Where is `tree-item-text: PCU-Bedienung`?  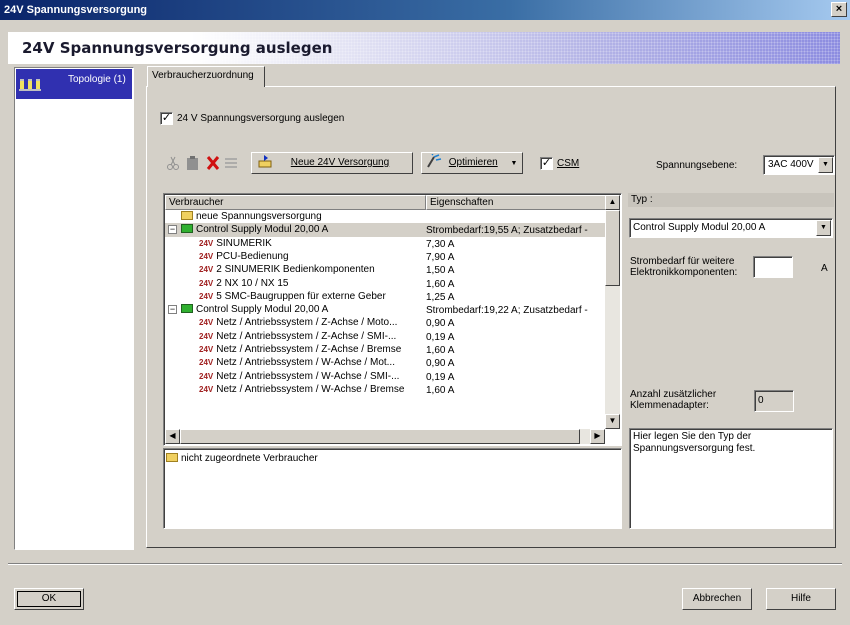 tree-item-text: PCU-Bedienung is located at coordinates (252, 256).